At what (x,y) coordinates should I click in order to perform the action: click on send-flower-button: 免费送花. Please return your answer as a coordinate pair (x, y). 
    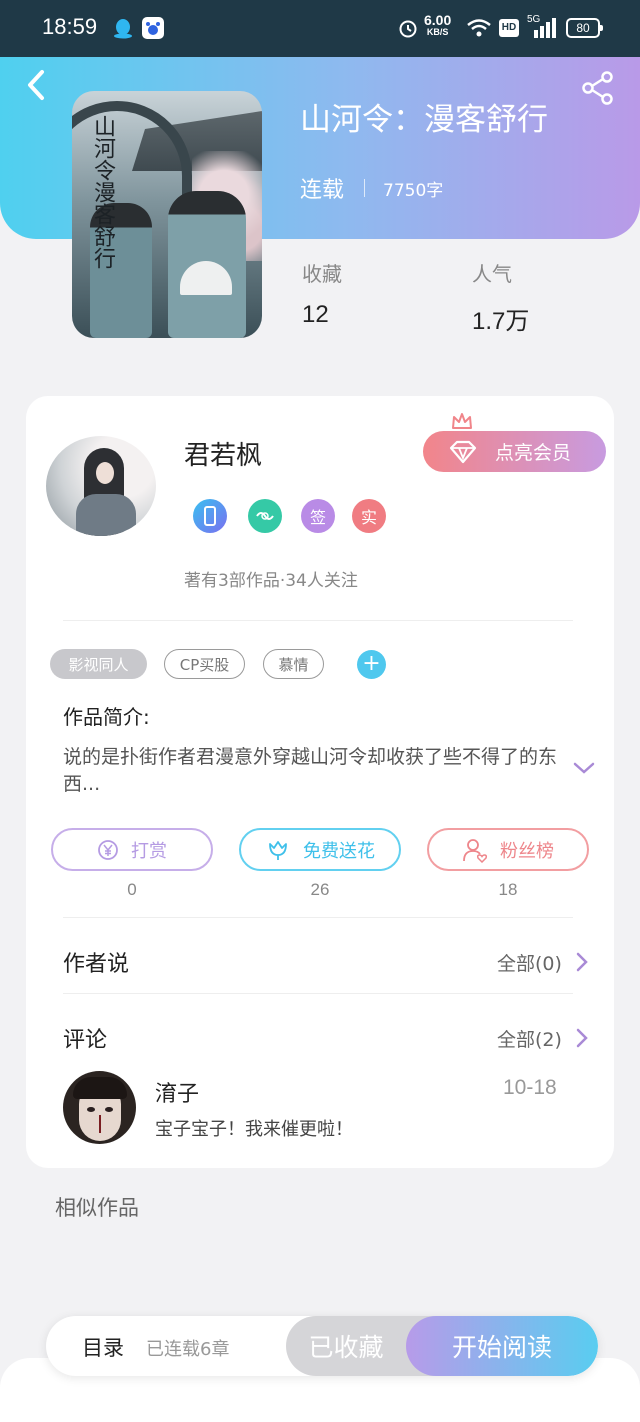
    Looking at the image, I should click on (320, 849).